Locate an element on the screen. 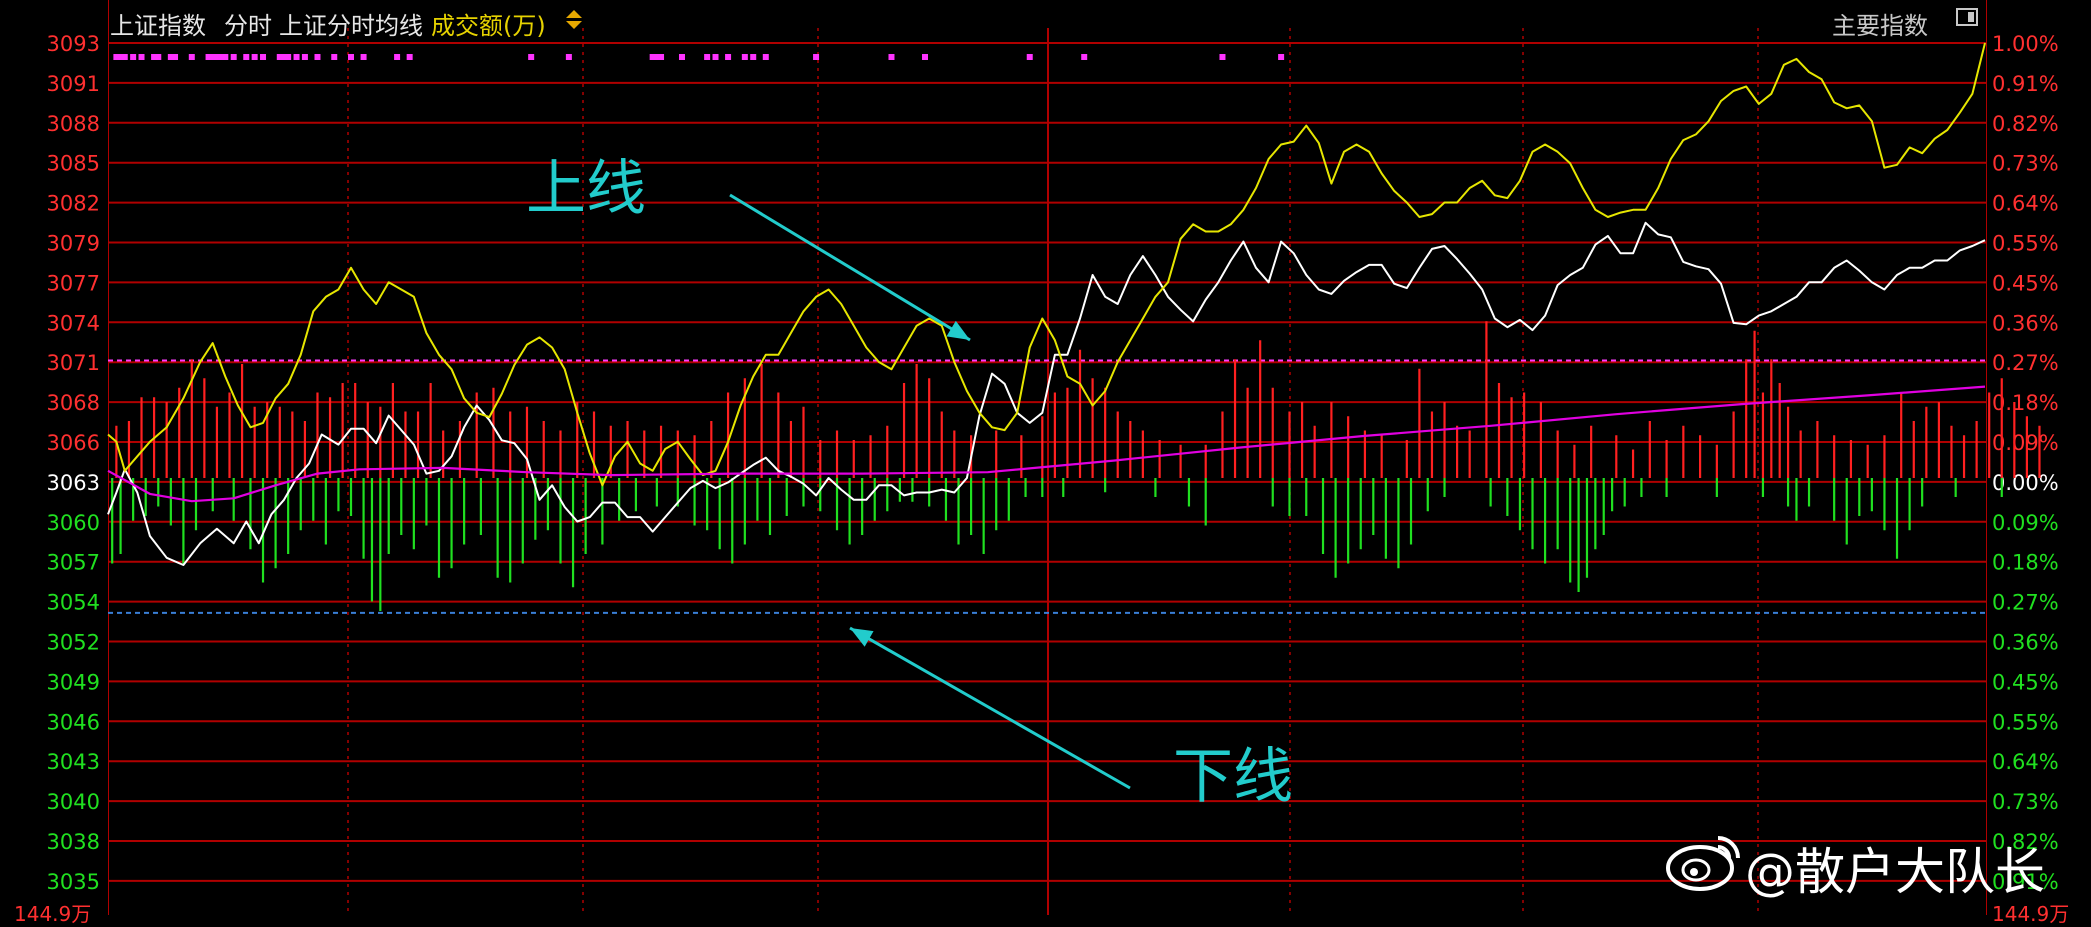  y-tick-label-right: 0.91% is located at coordinates (2025, 84).